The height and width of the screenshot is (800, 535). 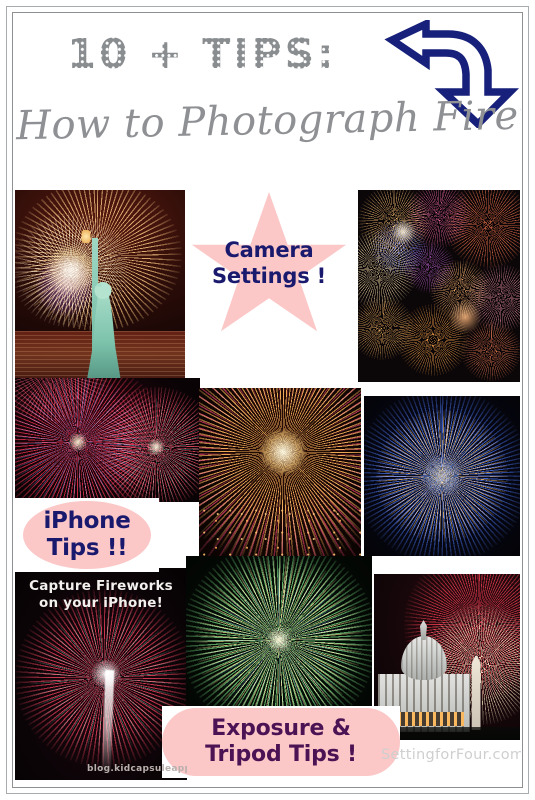 I want to click on watermark-left: blog.kidcapsuleapp.com, so click(x=137, y=769).